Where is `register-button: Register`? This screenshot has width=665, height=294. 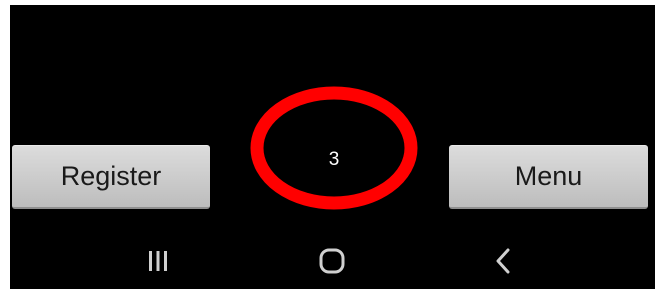
register-button: Register is located at coordinates (111, 177).